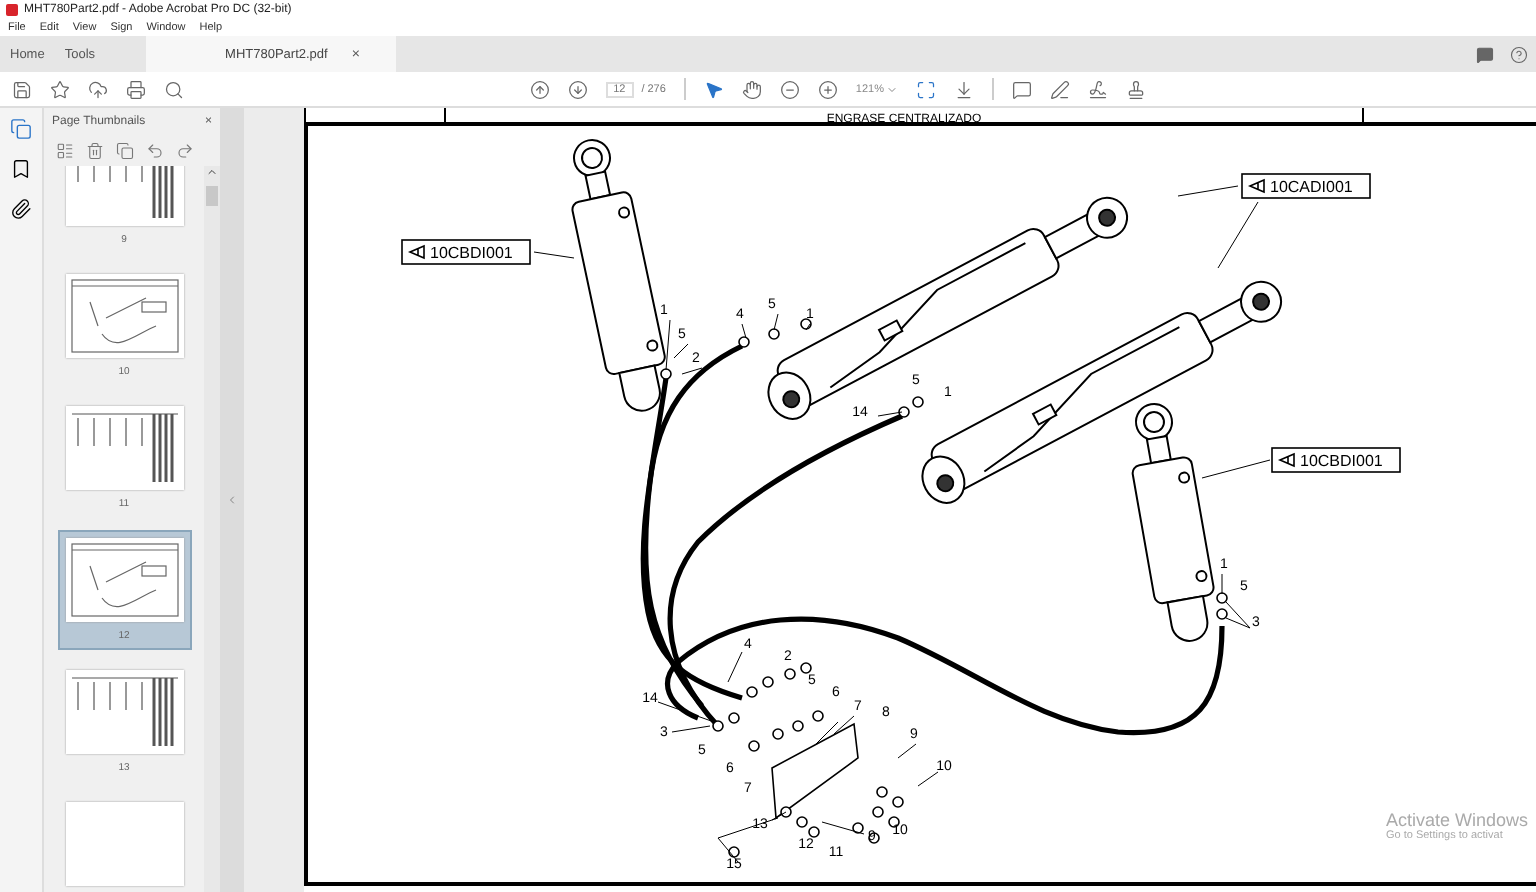  Describe the element at coordinates (174, 89) in the screenshot. I see `search-icon` at that location.